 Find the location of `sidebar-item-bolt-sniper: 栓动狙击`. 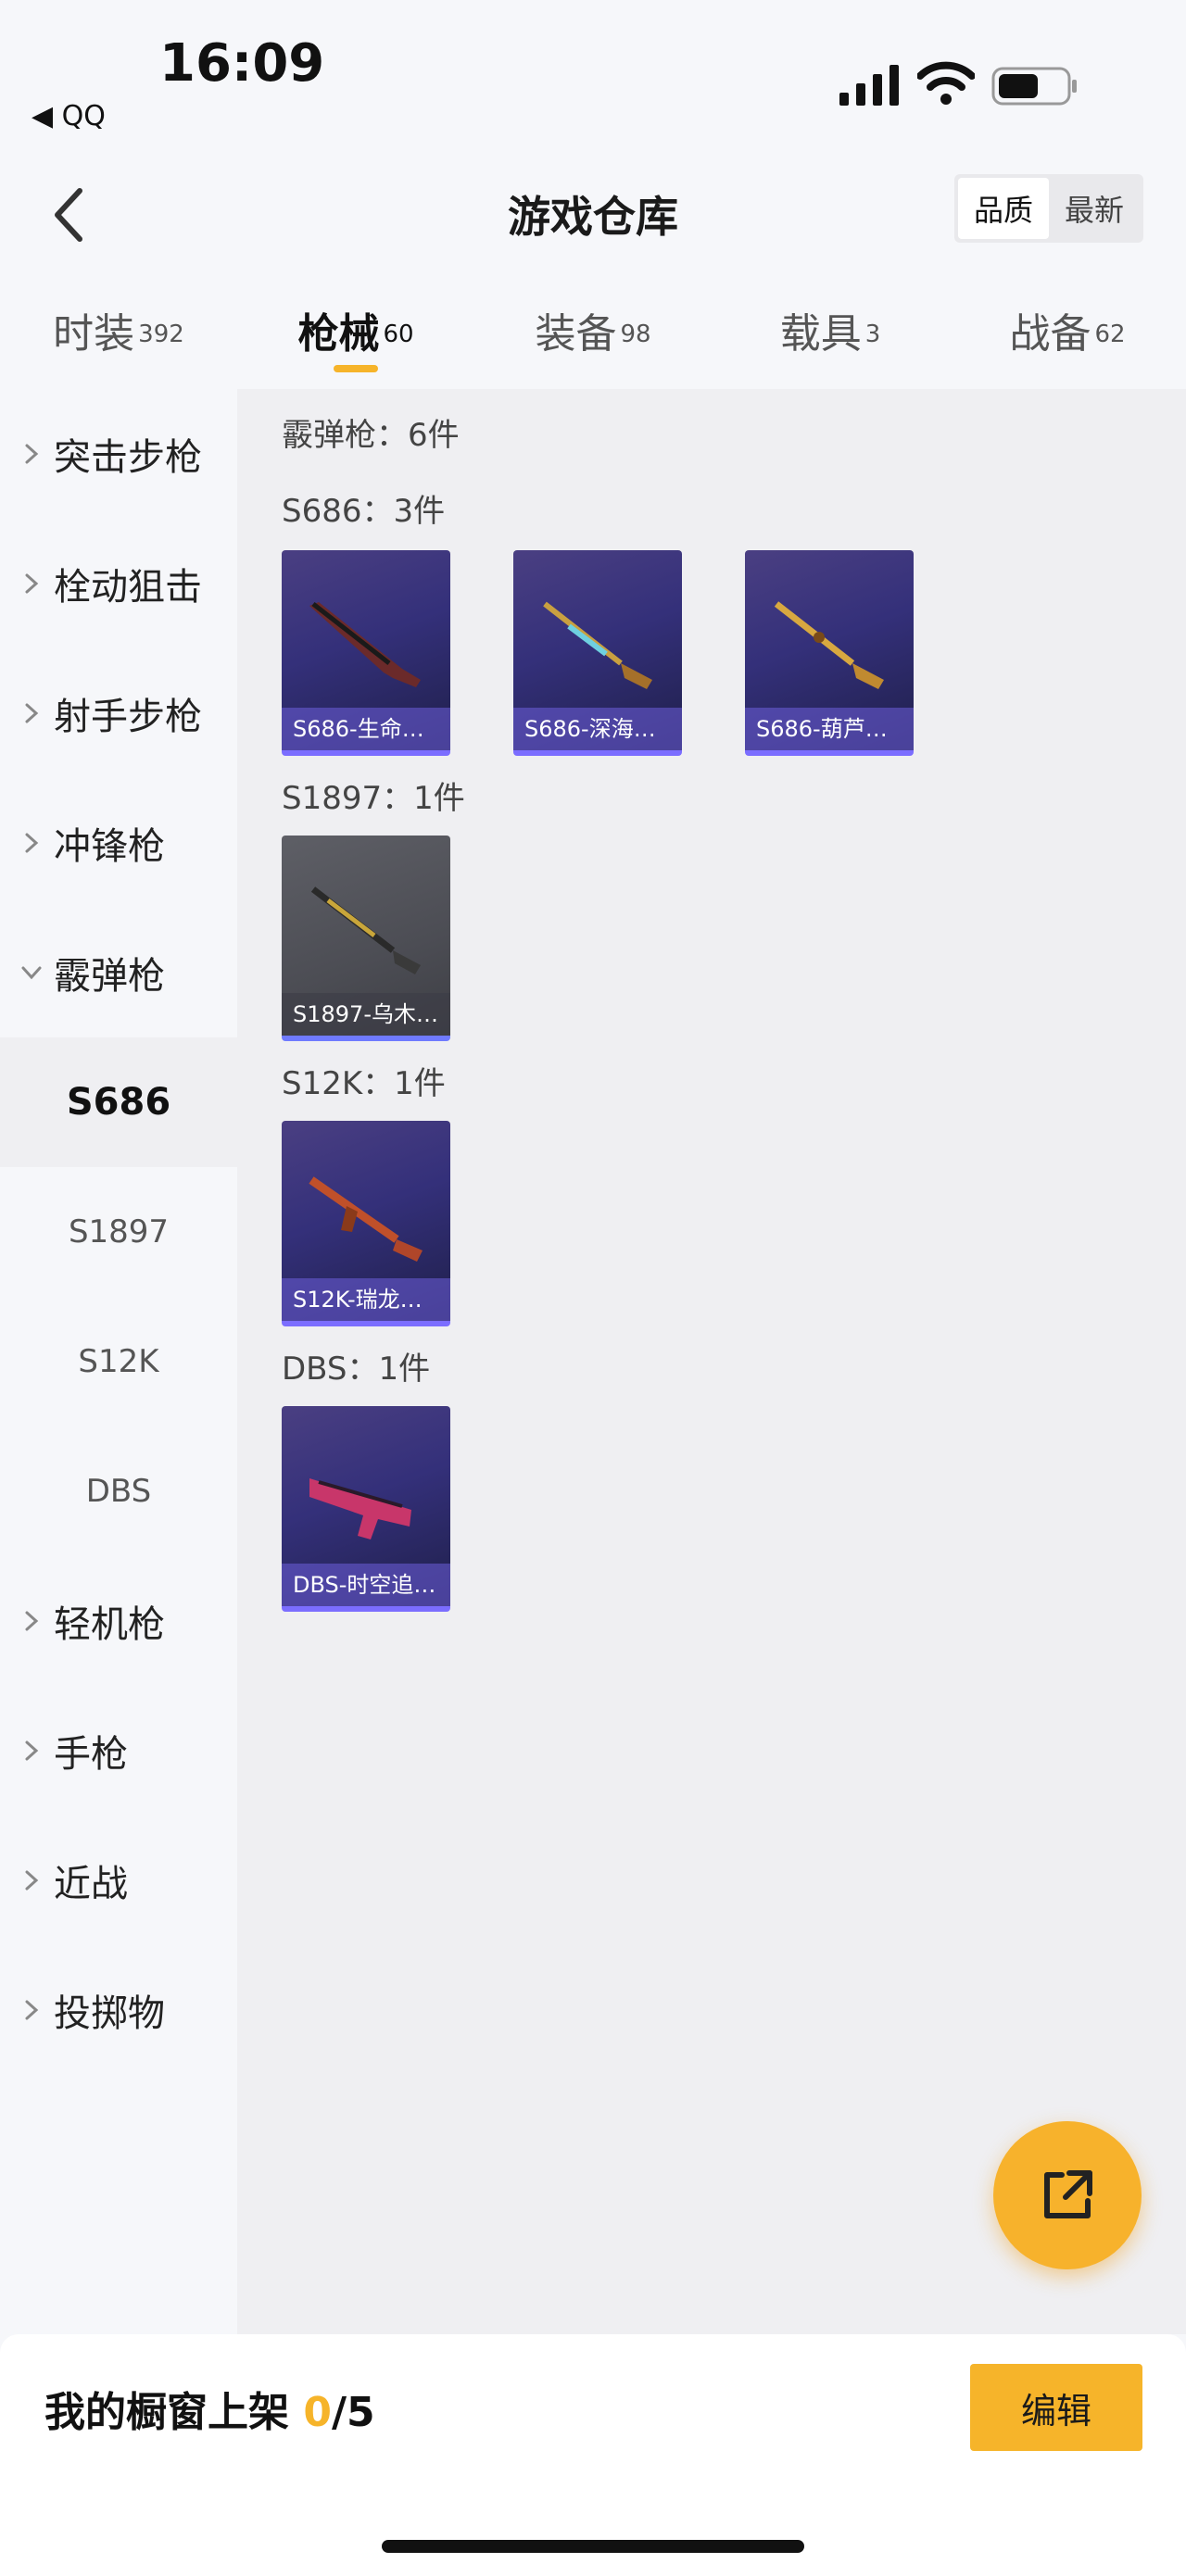

sidebar-item-bolt-sniper: 栓动狙击 is located at coordinates (118, 583).